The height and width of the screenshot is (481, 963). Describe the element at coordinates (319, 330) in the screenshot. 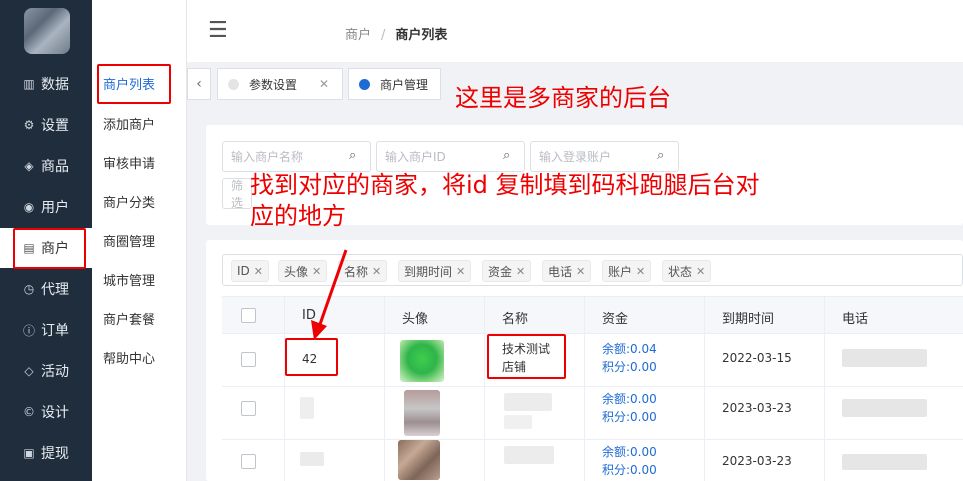

I see `arrow-head` at that location.